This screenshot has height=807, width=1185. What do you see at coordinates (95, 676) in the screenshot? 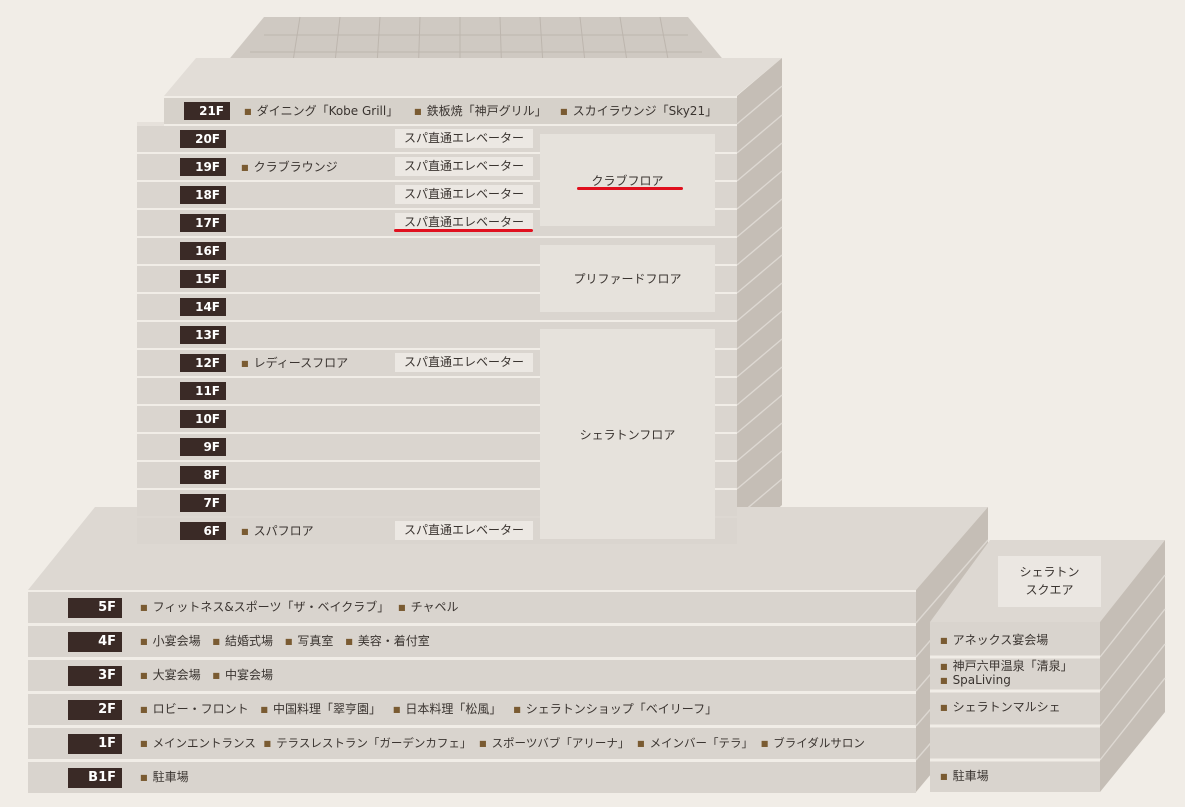
I see `floor-label: 3F` at bounding box center [95, 676].